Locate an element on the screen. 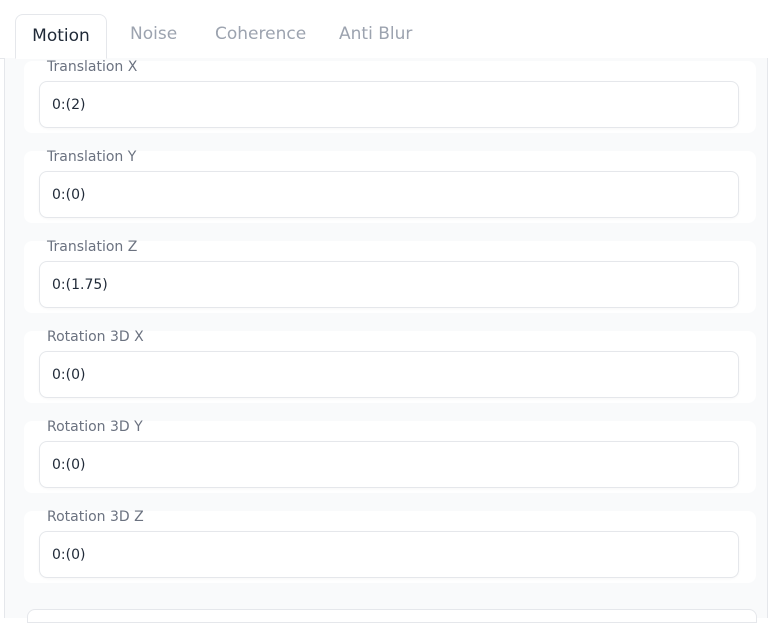 The height and width of the screenshot is (623, 768). rotation-3d-y-block: Rotation 3D Y is located at coordinates (390, 456).